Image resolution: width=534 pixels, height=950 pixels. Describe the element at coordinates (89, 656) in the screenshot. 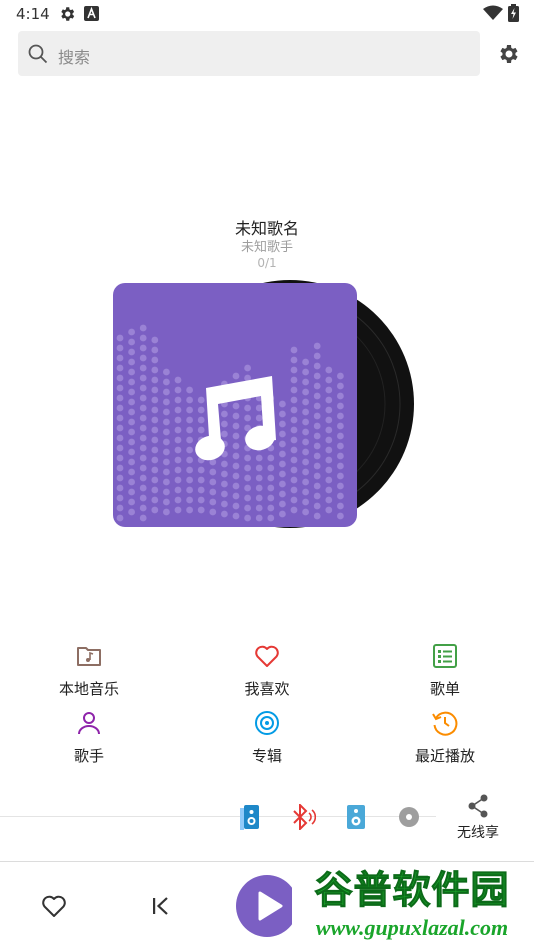

I see `folder-music-icon` at that location.